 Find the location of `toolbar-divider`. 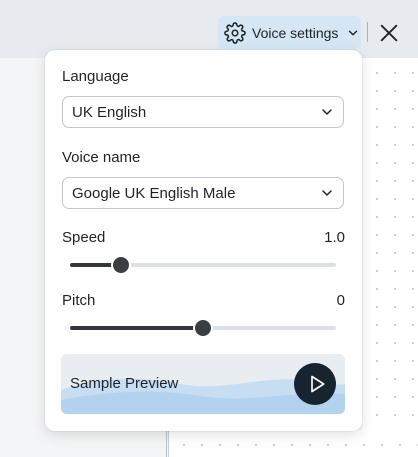

toolbar-divider is located at coordinates (367, 32).